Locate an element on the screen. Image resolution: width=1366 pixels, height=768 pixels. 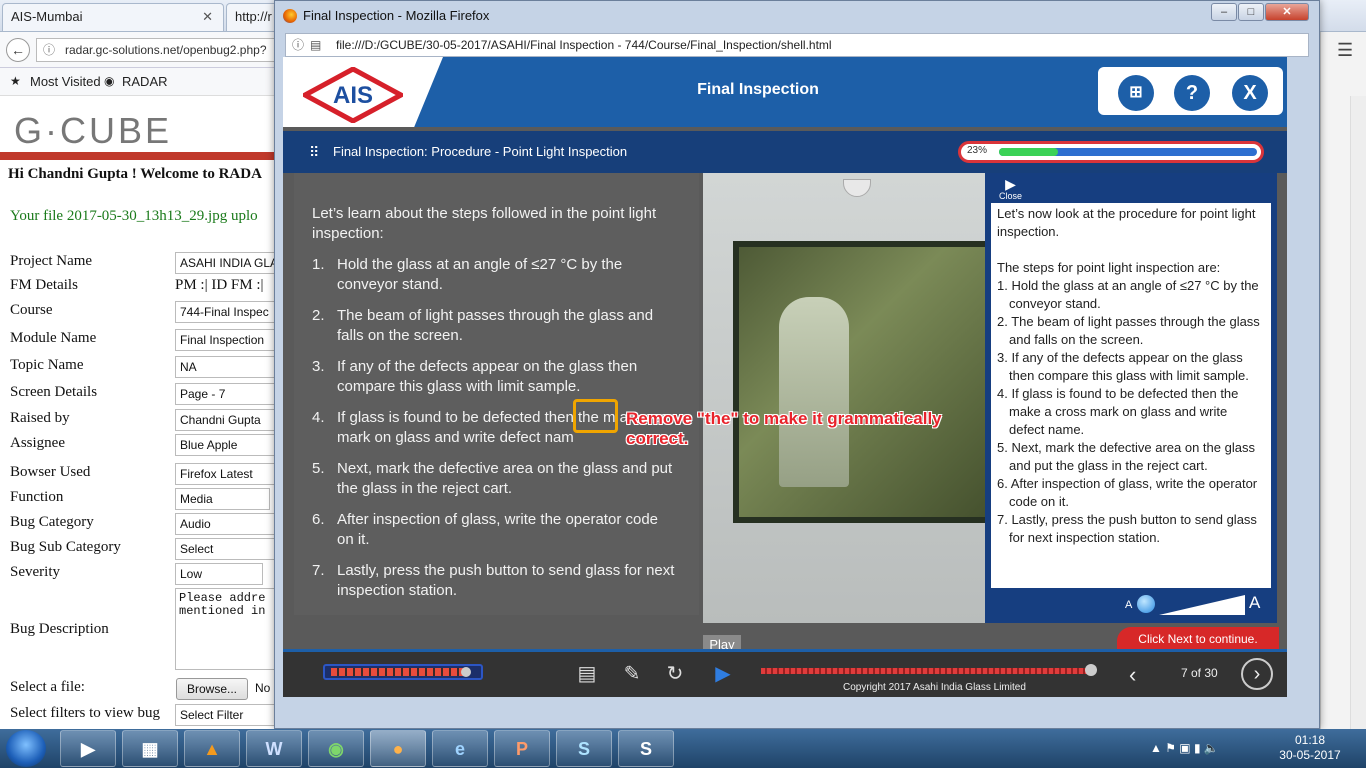
raised-by-input: Chandni Gupta is located at coordinates (225, 420).